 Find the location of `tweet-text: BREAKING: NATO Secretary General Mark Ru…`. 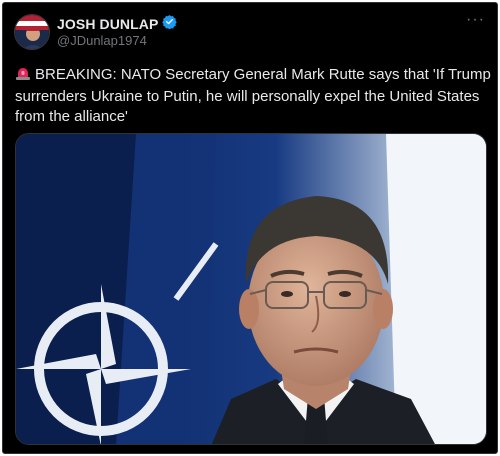

tweet-text: BREAKING: NATO Secretary General Mark Ru… is located at coordinates (254, 96).